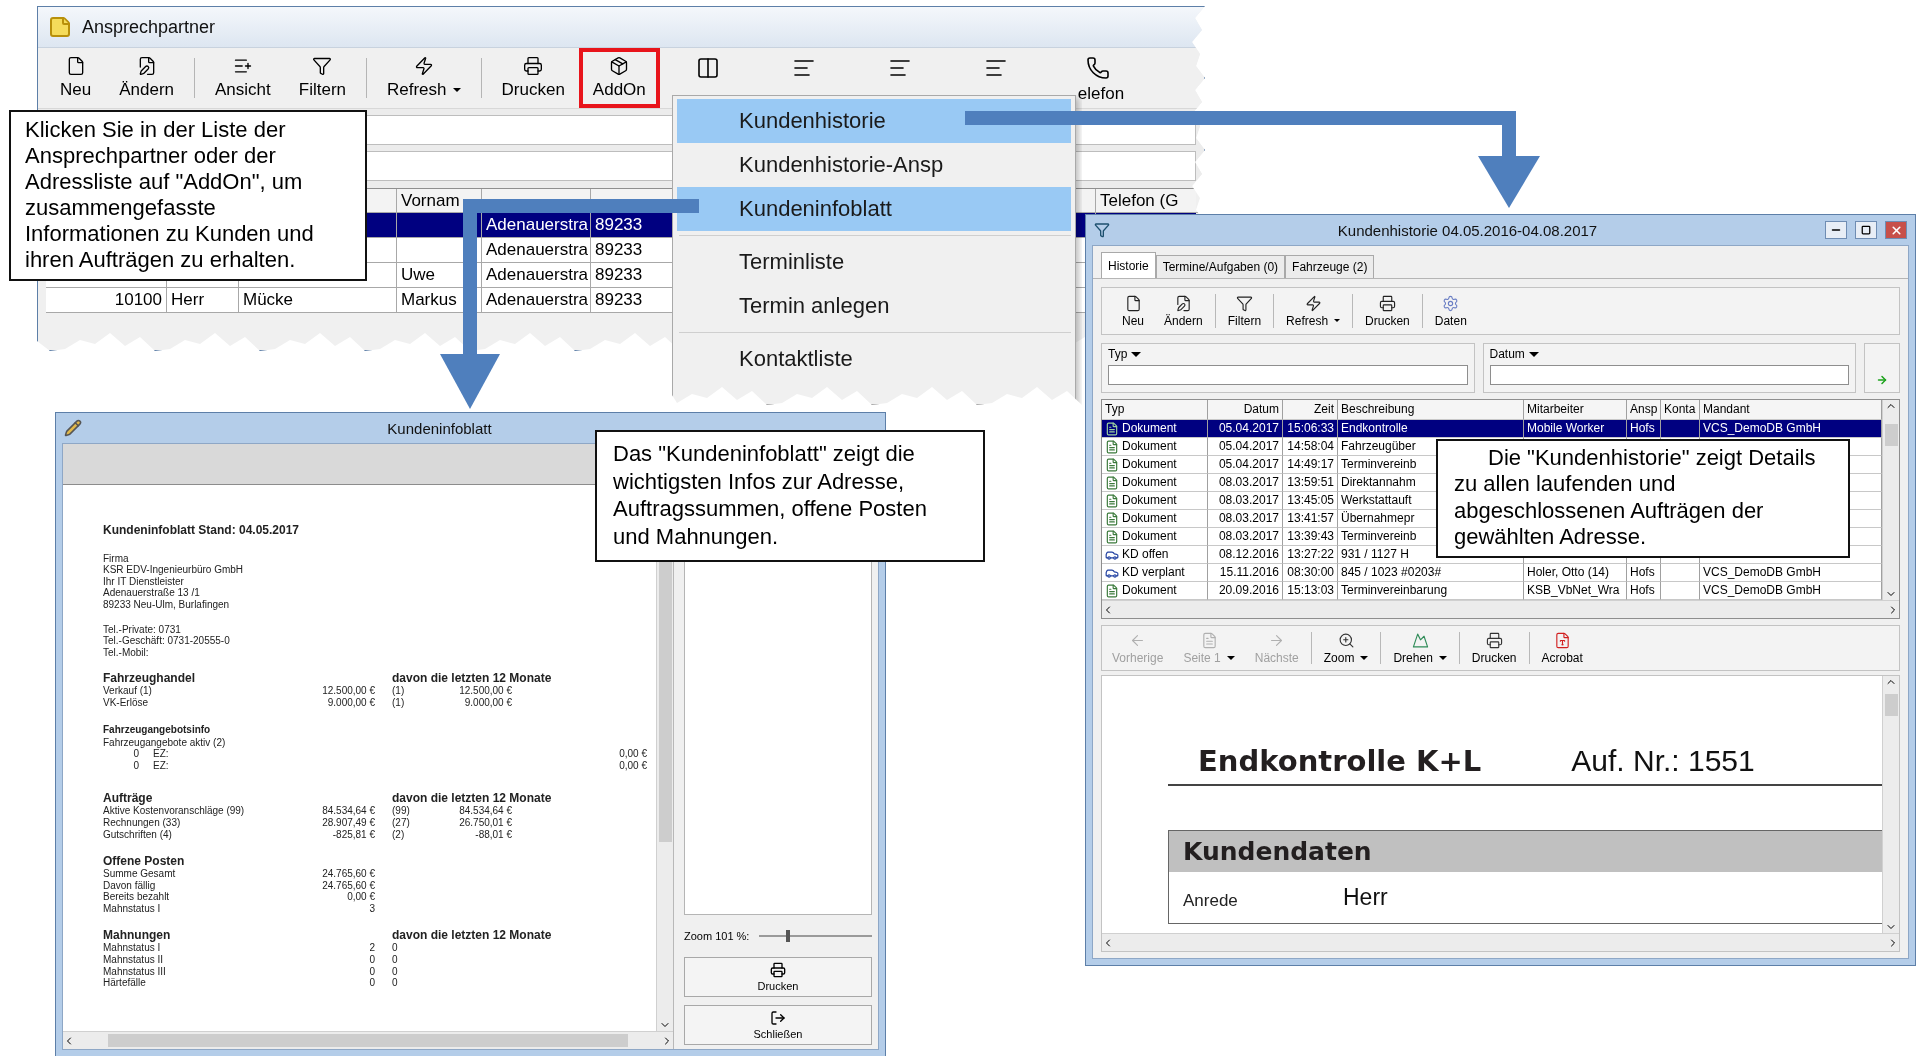 The image size is (1916, 1056). Describe the element at coordinates (167, 641) in the screenshot. I see `phone-line: Tel.-Geschäft: 0731-20555-0` at that location.